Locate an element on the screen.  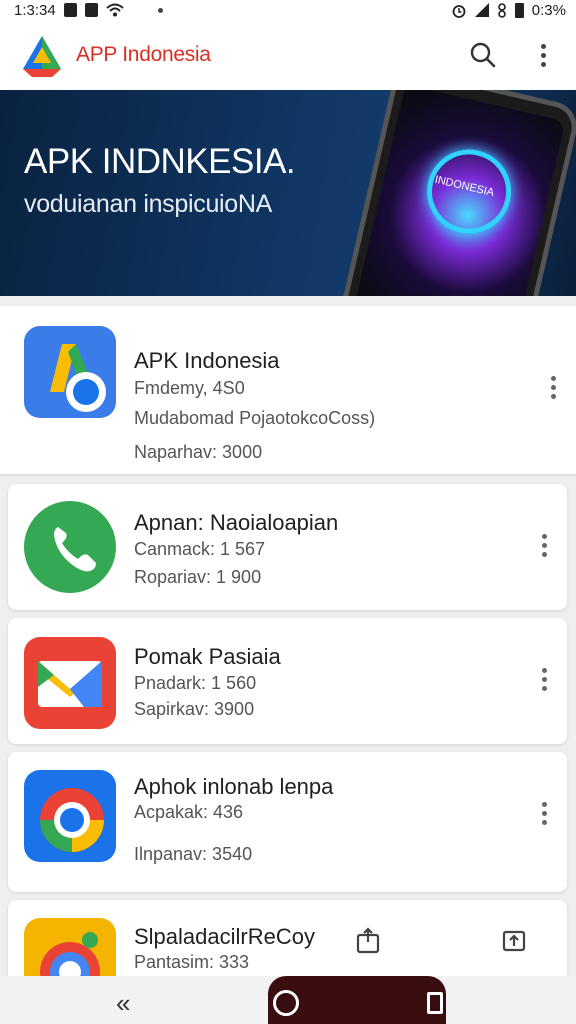
status-left: 1:3:34 is located at coordinates (88, 10).